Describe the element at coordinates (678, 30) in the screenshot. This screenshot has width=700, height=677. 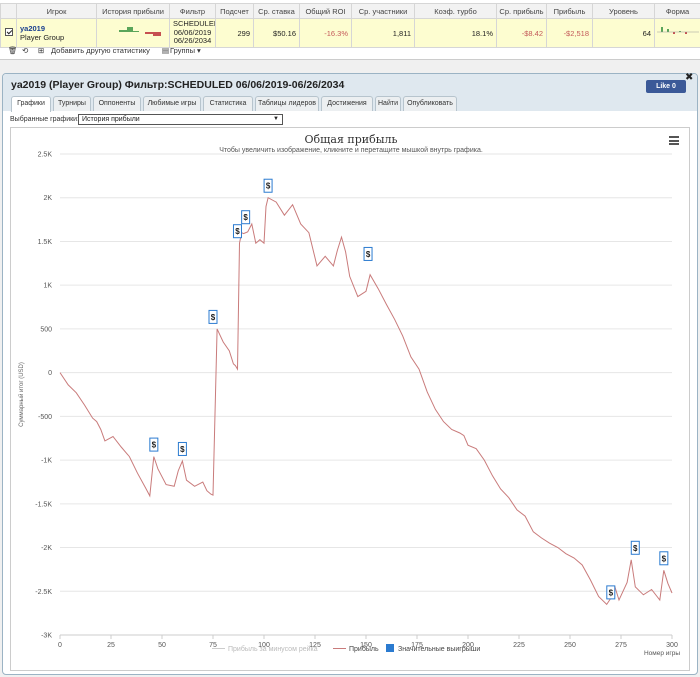
I see `form-chart-icon` at that location.